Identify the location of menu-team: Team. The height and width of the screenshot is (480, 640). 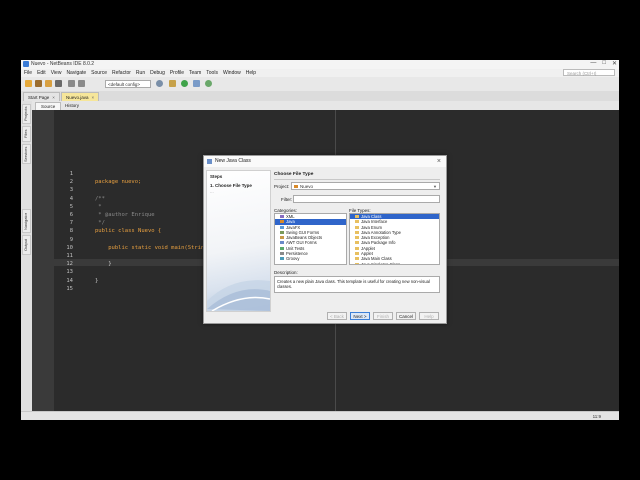
(195, 73).